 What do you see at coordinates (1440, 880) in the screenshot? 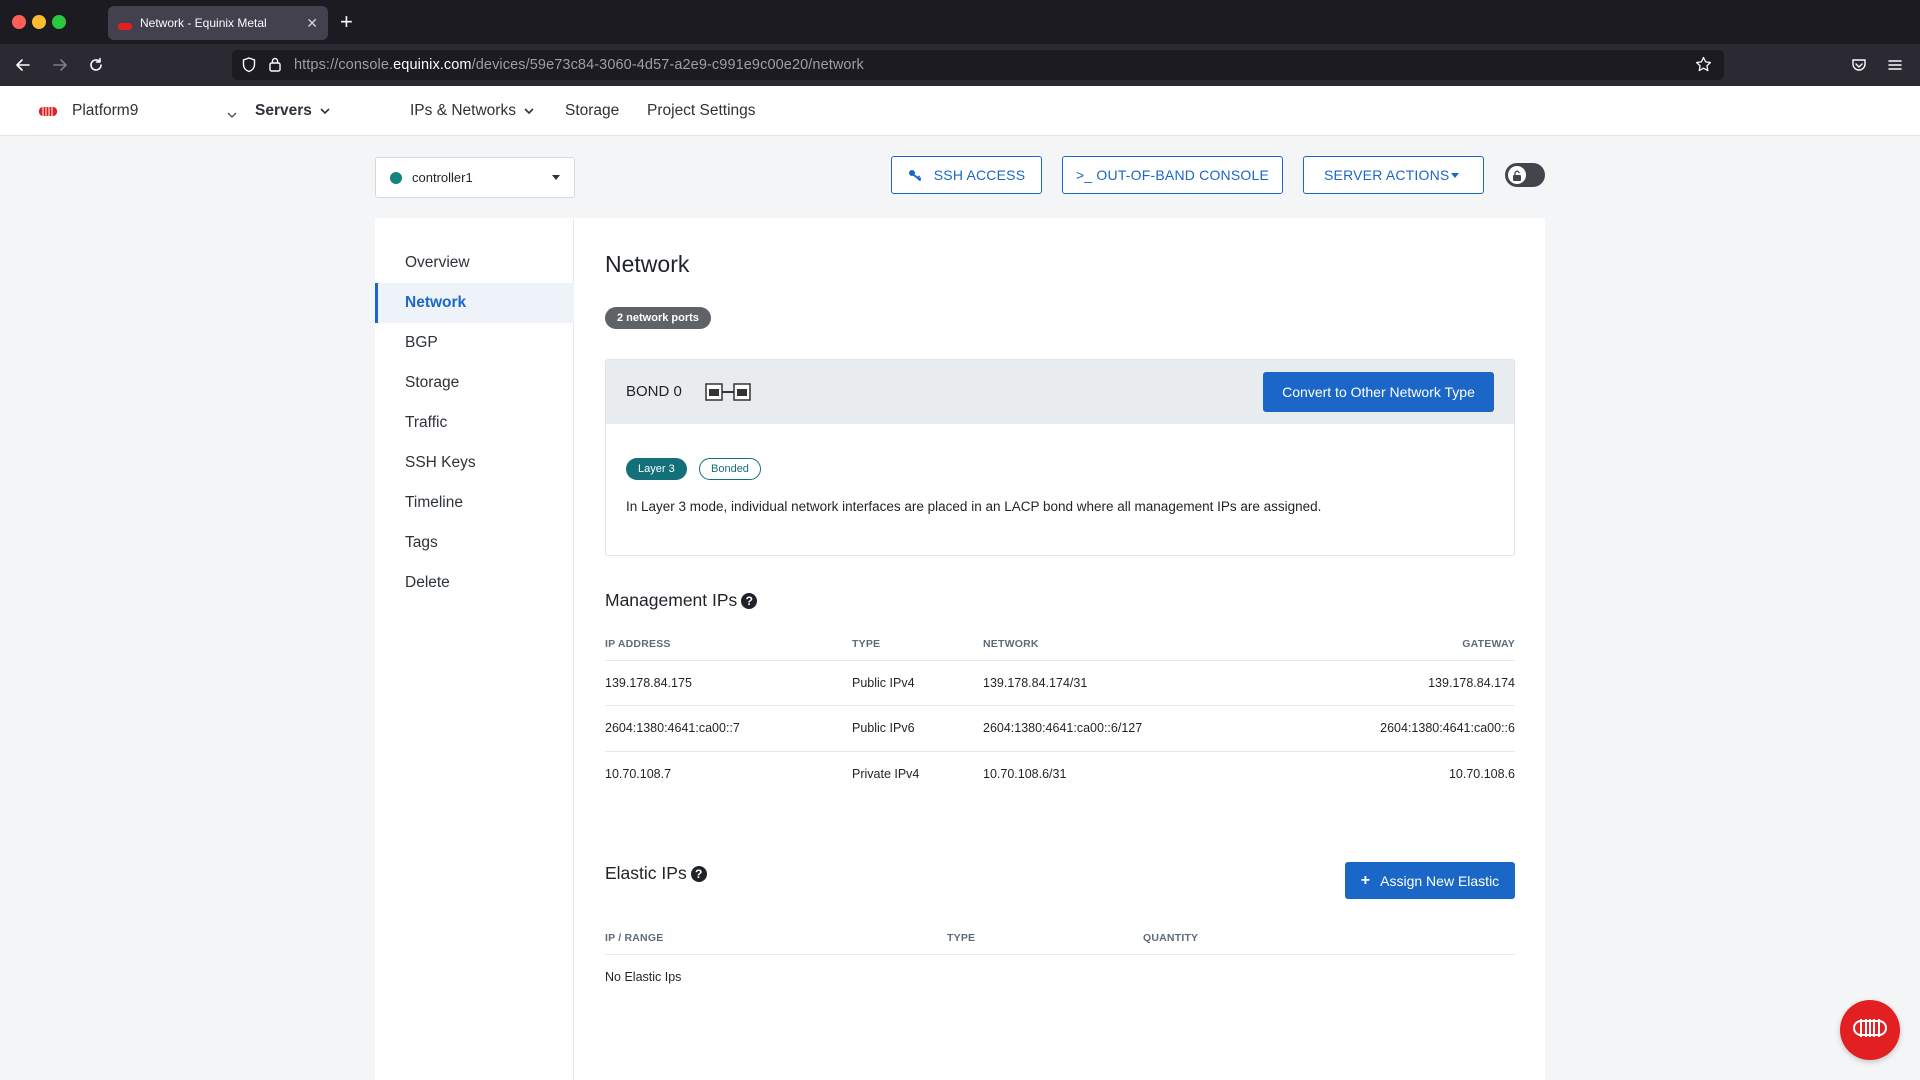
I see `assign-new-elastic-label: Assign New Elastic` at bounding box center [1440, 880].